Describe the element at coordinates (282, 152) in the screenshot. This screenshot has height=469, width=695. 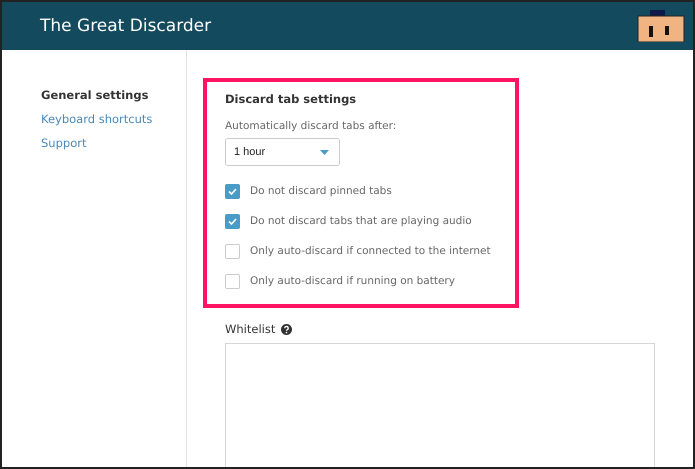
I see `timeout-dropdown: 1 hour` at that location.